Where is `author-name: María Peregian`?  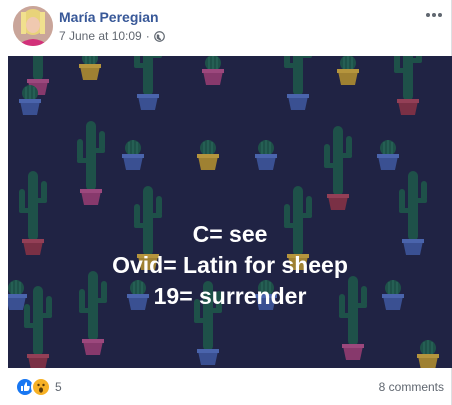
author-name: María Peregian is located at coordinates (109, 17).